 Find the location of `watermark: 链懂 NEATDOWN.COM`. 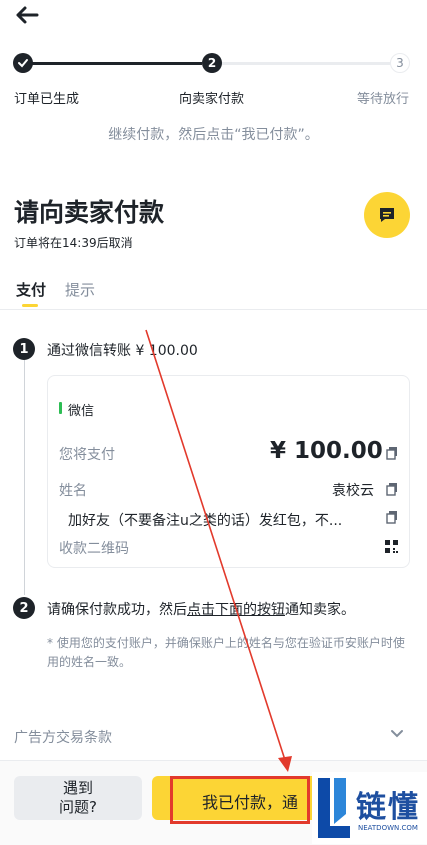

watermark: 链懂 NEATDOWN.COM is located at coordinates (369, 808).